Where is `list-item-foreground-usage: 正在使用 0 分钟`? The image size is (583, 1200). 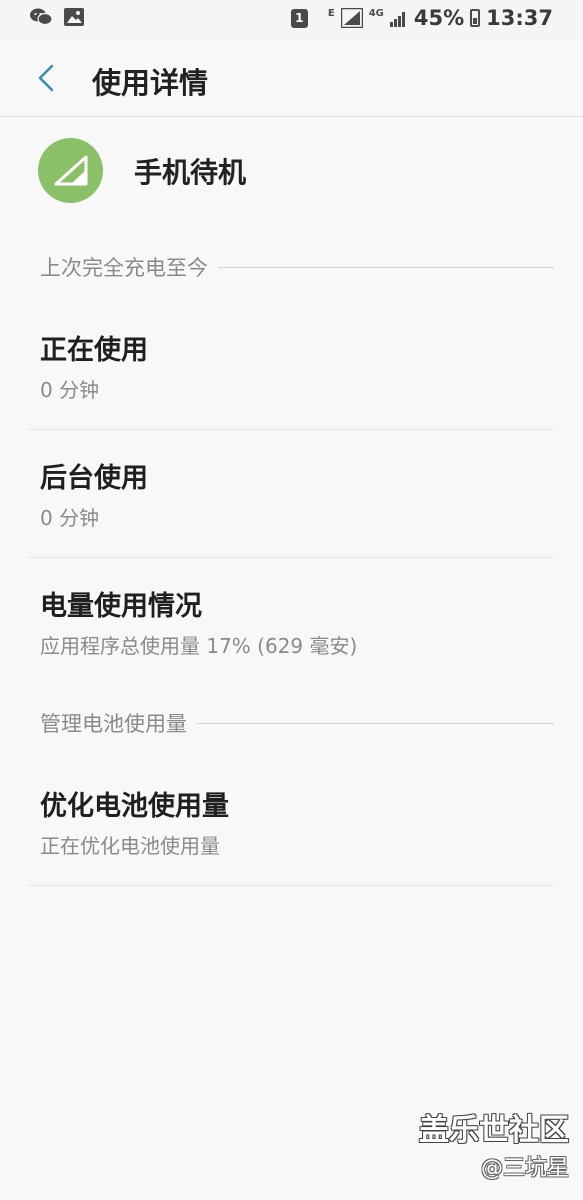 list-item-foreground-usage: 正在使用 0 分钟 is located at coordinates (291, 366).